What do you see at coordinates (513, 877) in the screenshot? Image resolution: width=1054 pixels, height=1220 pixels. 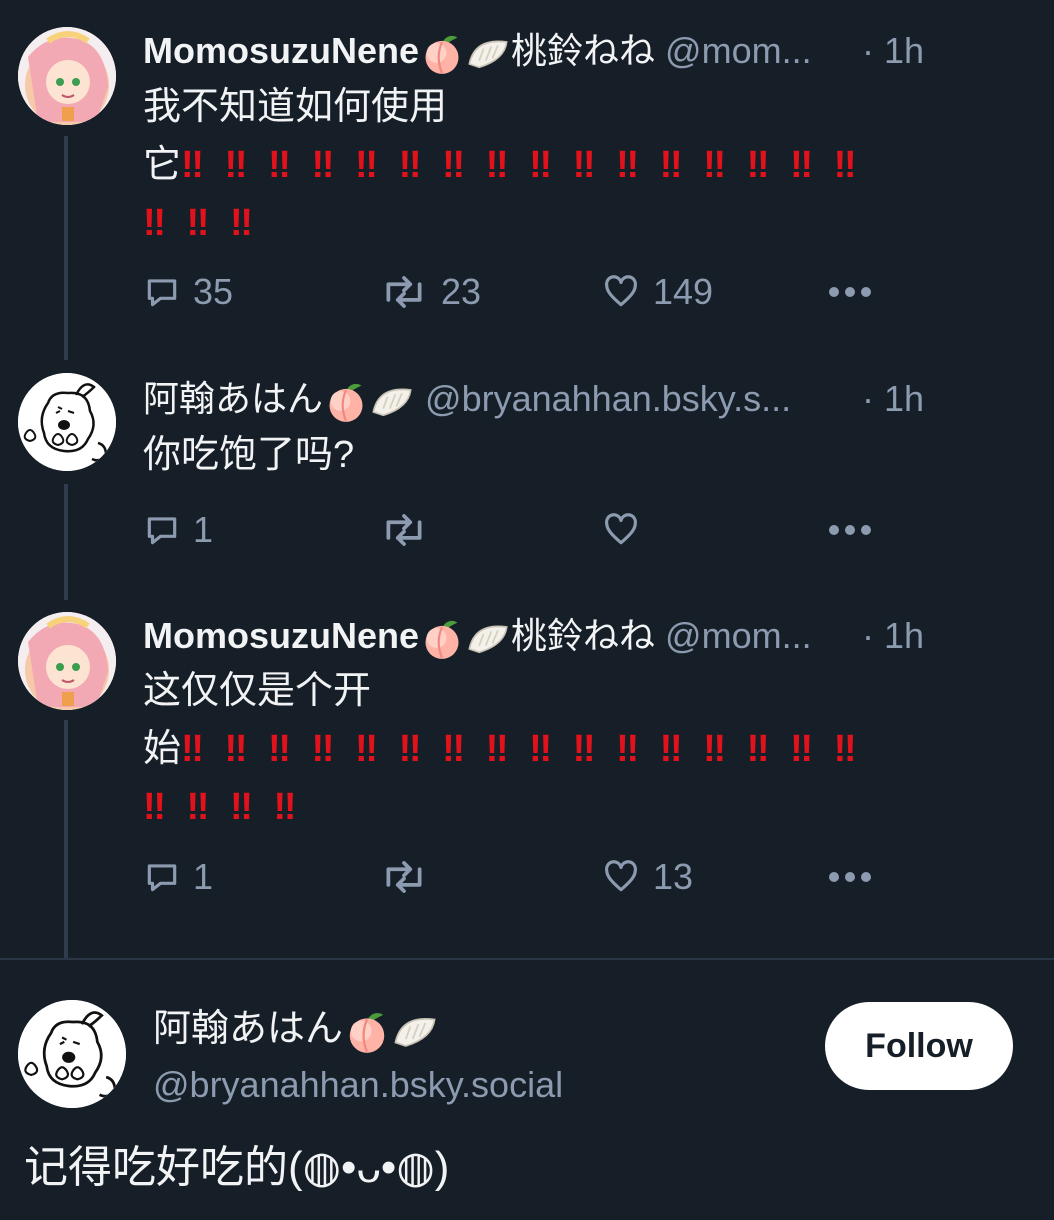 I see `post-actions: 1 13` at bounding box center [513, 877].